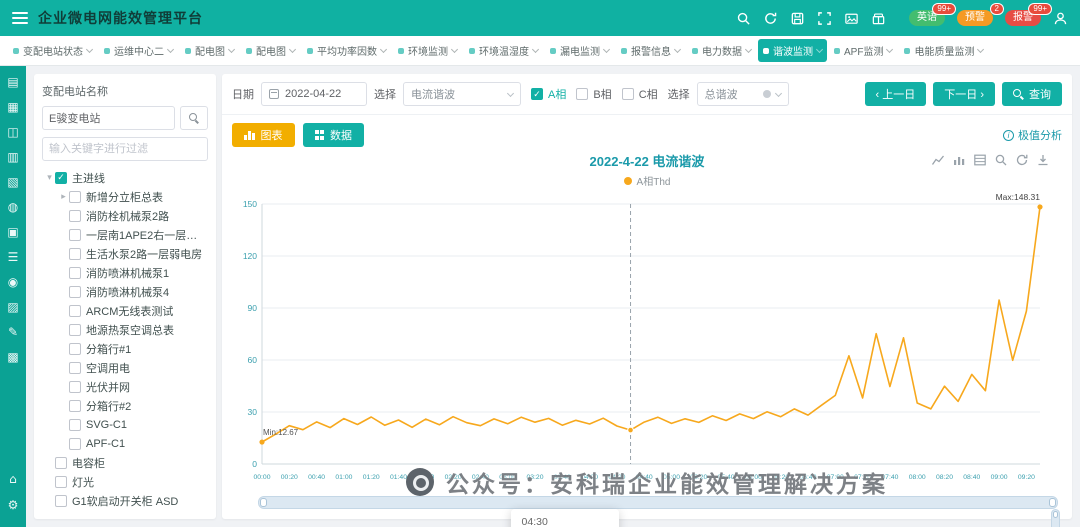 Image resolution: width=1080 pixels, height=527 pixels. Describe the element at coordinates (13, 505) in the screenshot. I see `settings-icon: ⚙` at that location.